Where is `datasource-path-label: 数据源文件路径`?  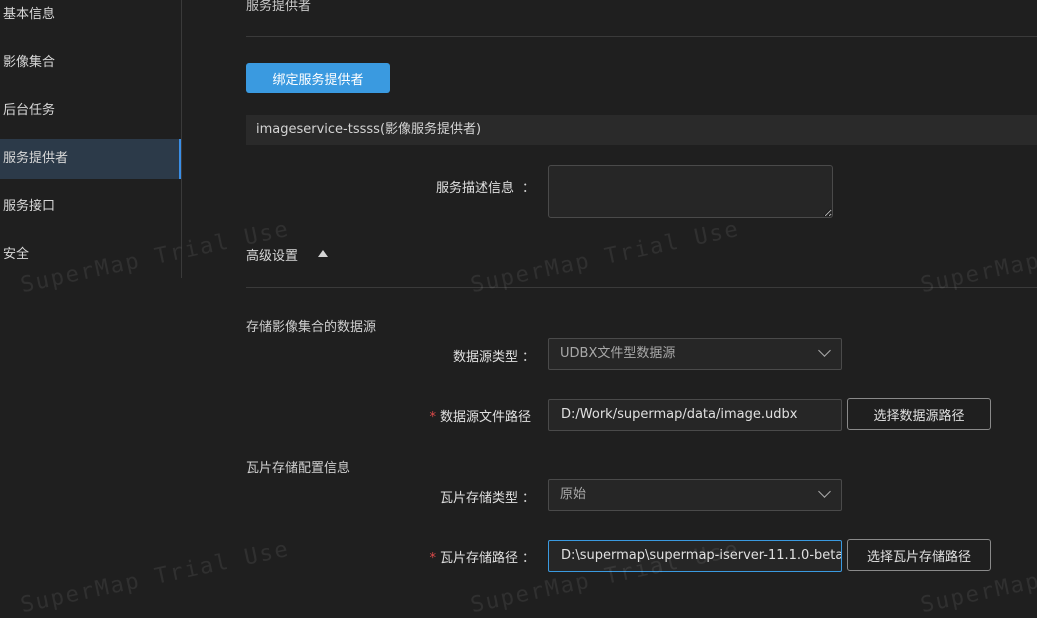
datasource-path-label: 数据源文件路径 is located at coordinates (485, 417).